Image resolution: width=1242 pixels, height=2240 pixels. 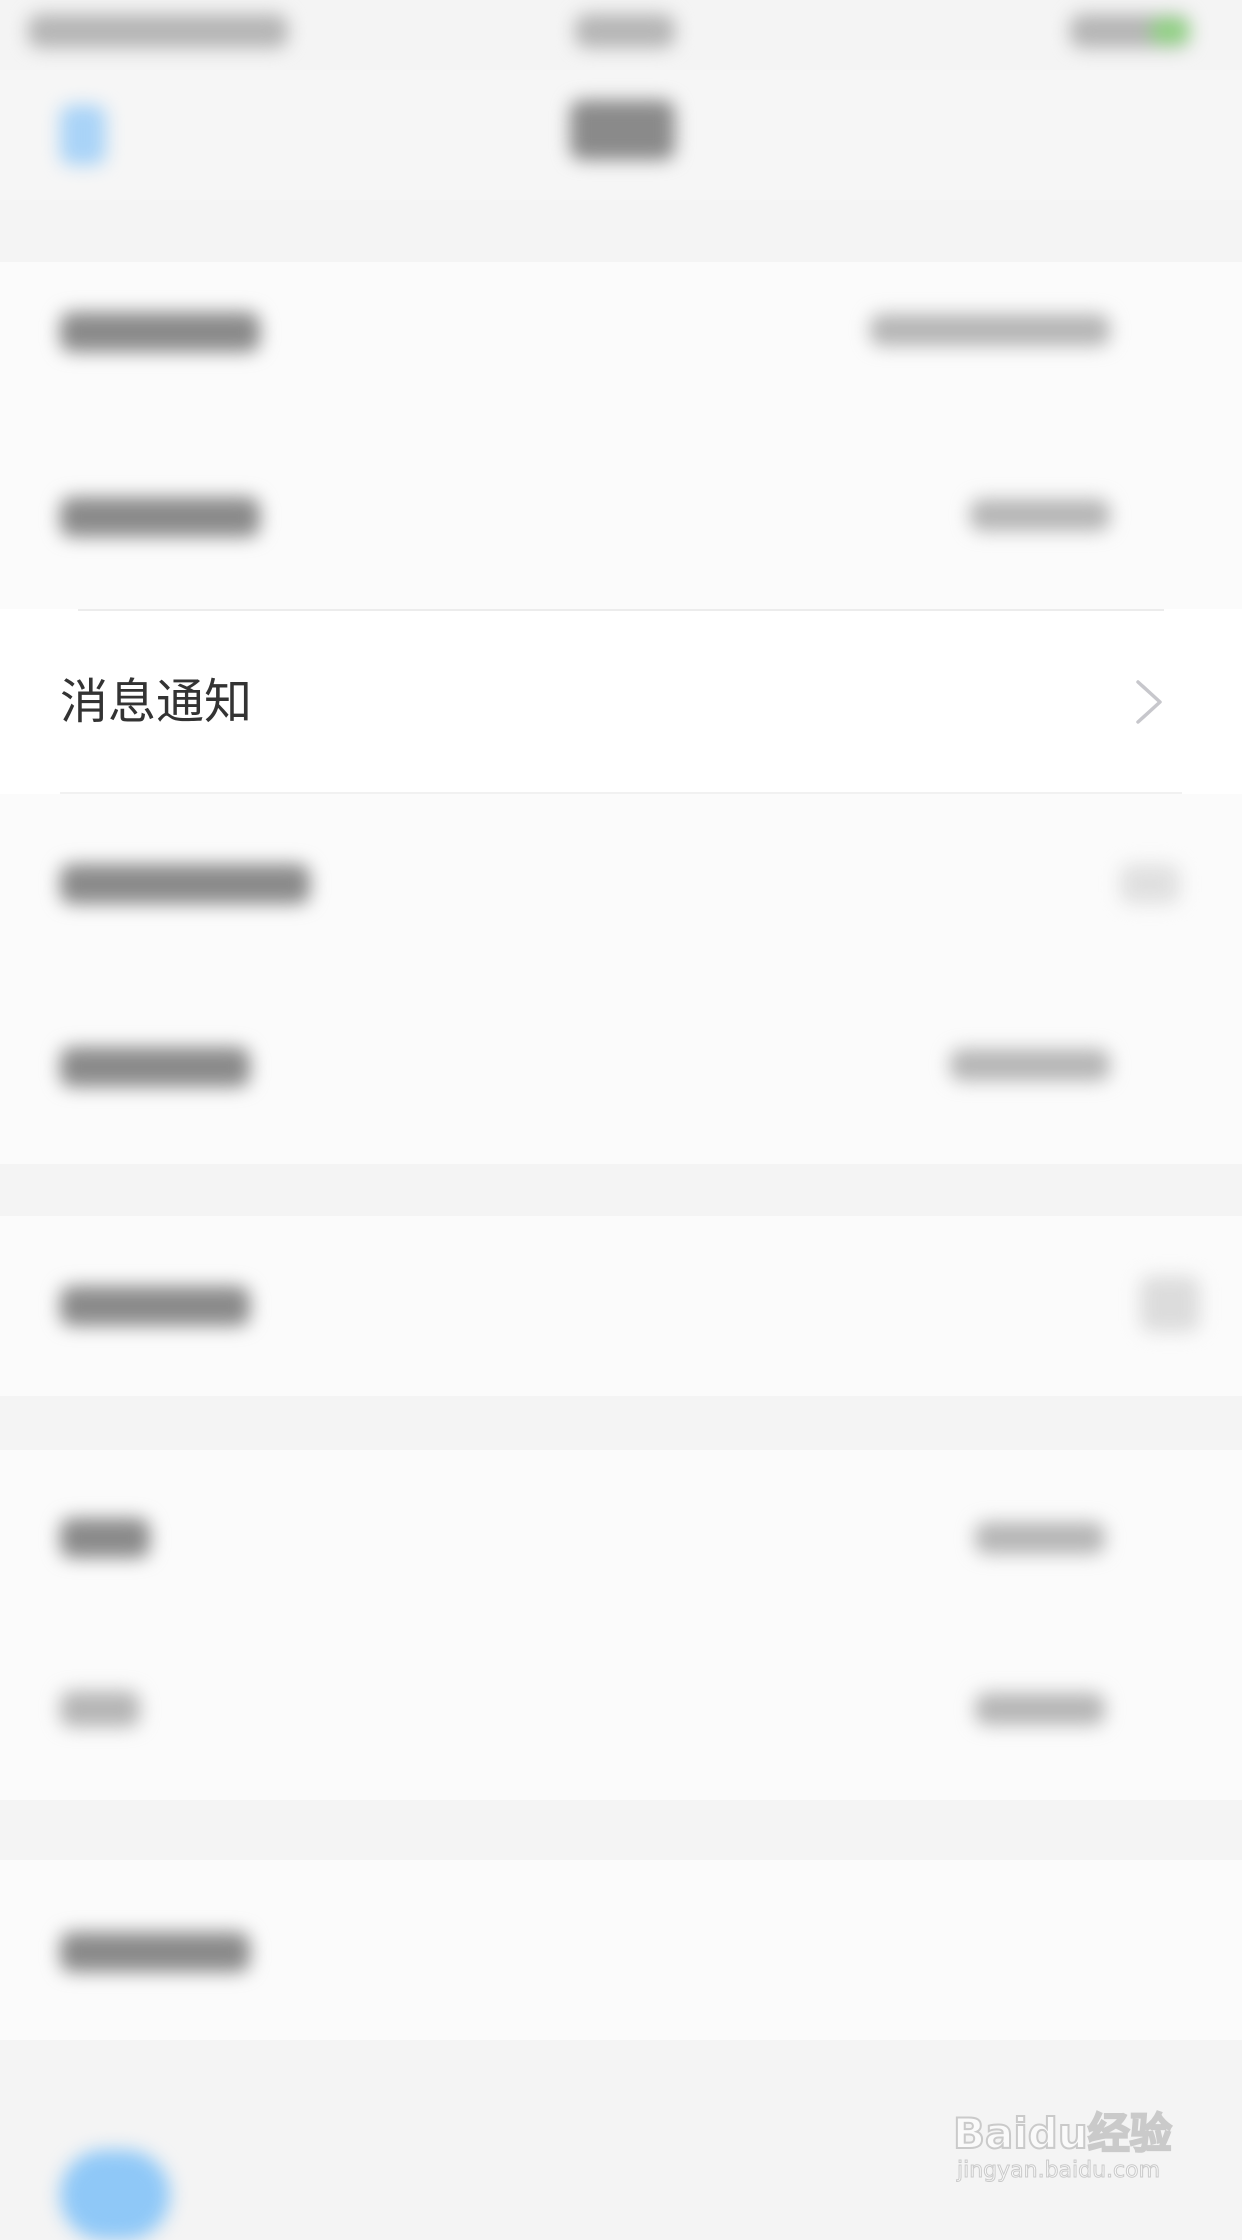 I want to click on status-time, so click(x=625, y=31).